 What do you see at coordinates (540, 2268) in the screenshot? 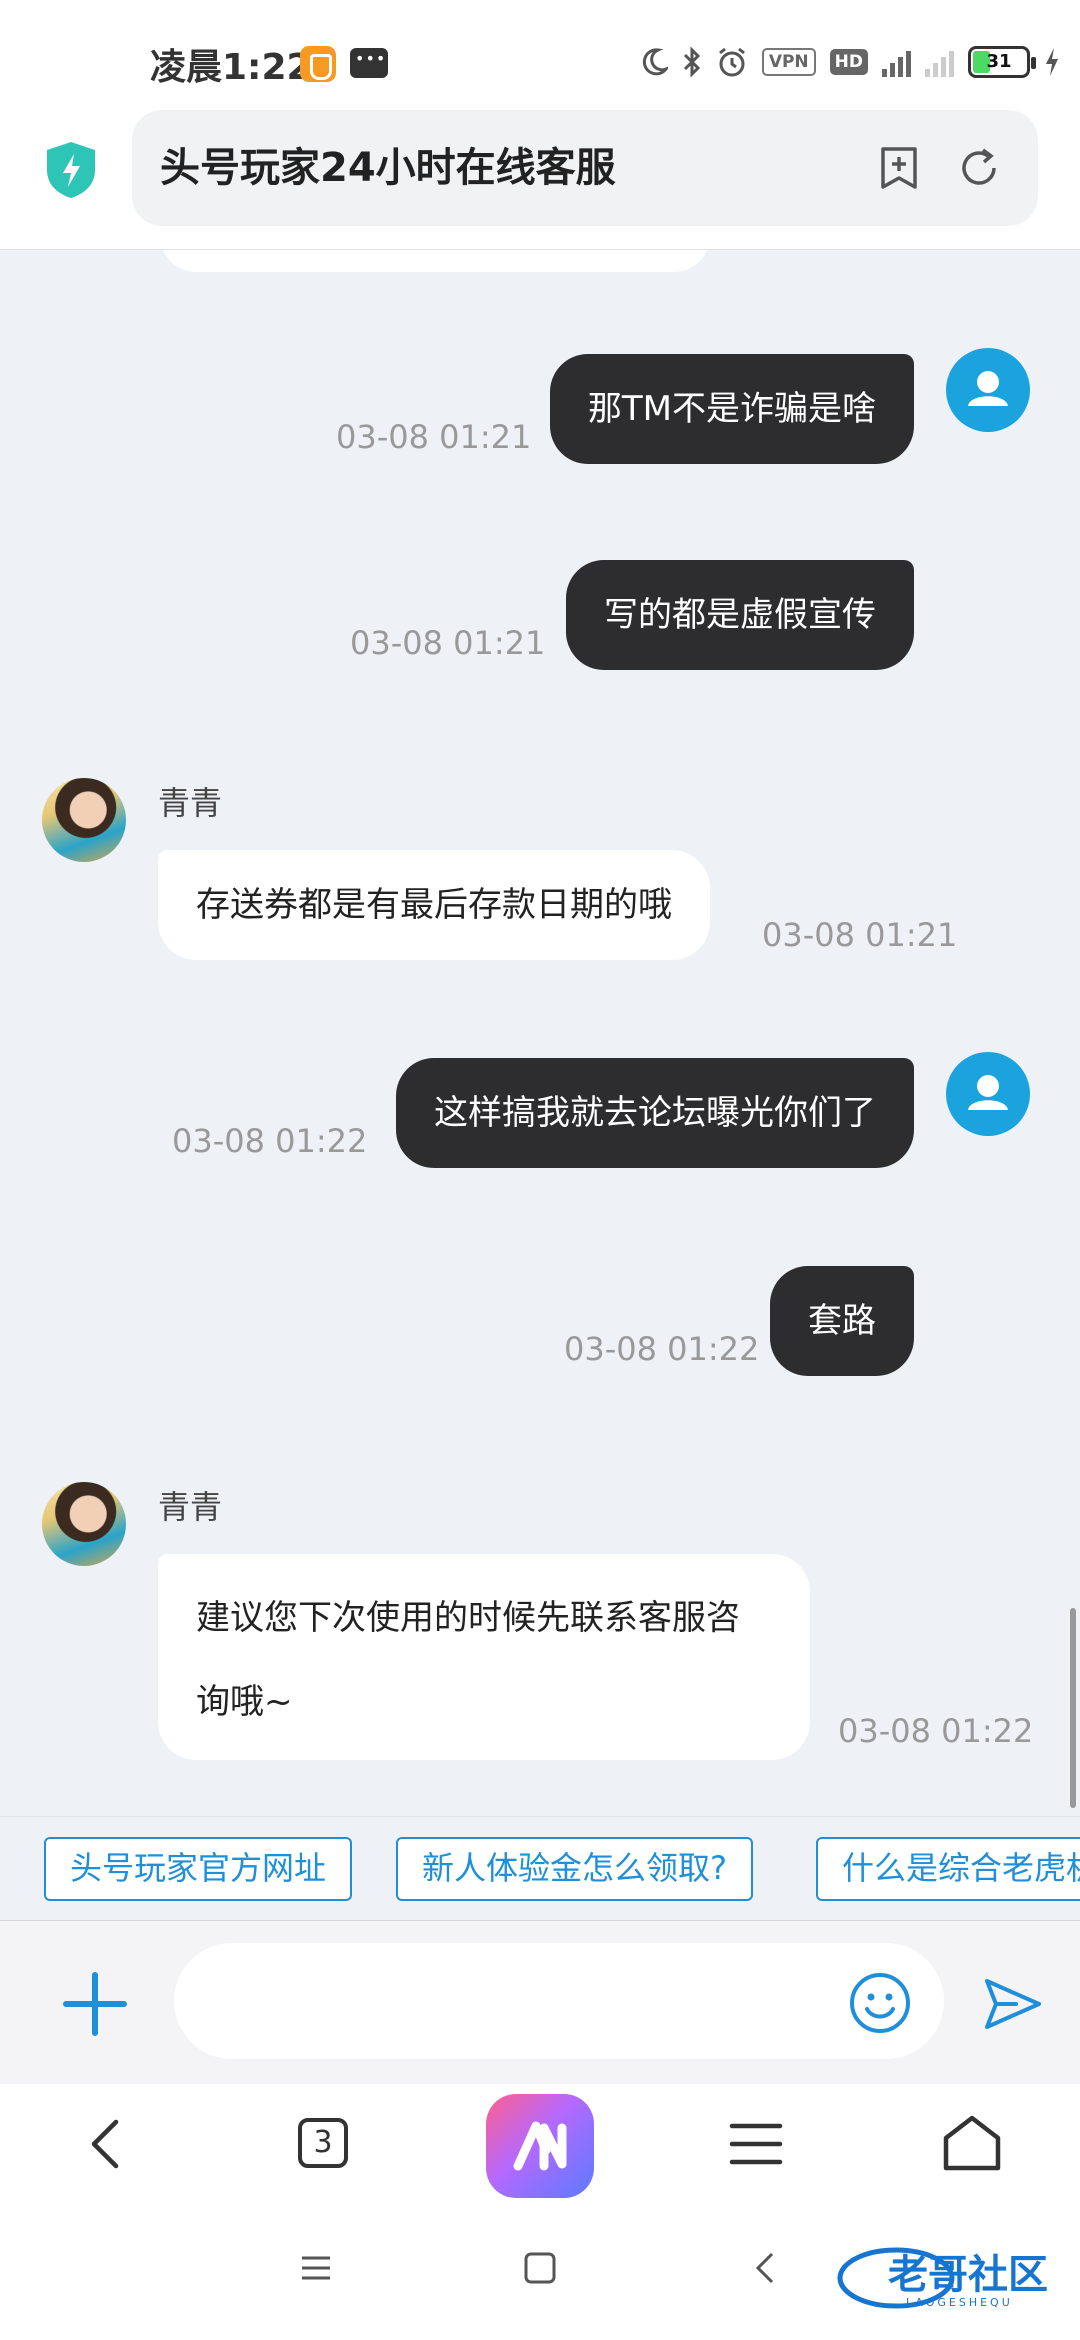
I see `system-home-icon` at bounding box center [540, 2268].